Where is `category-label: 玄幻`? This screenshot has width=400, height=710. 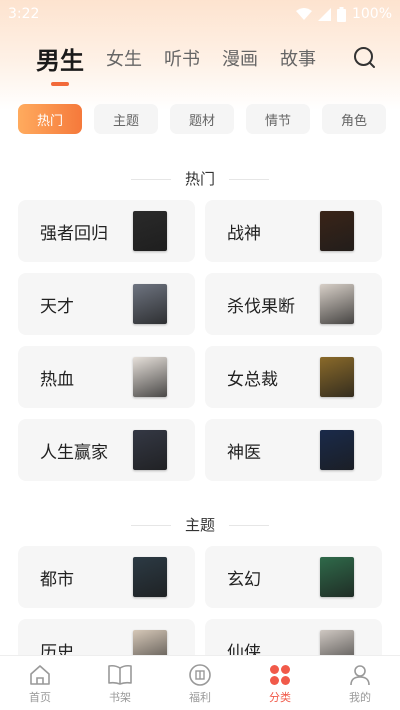
category-label: 玄幻 is located at coordinates (244, 579).